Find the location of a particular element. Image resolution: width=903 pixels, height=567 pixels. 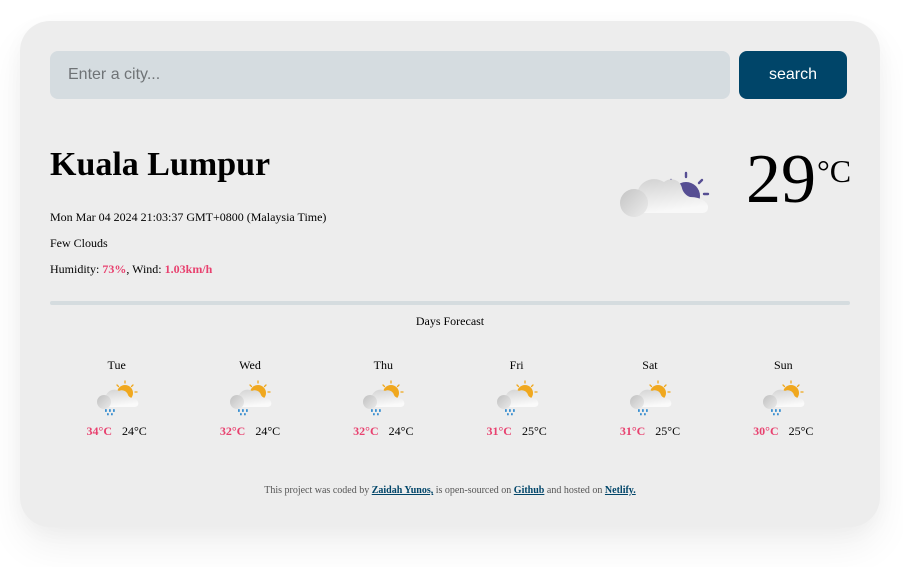

weather-description: Few Clouds is located at coordinates (79, 243).